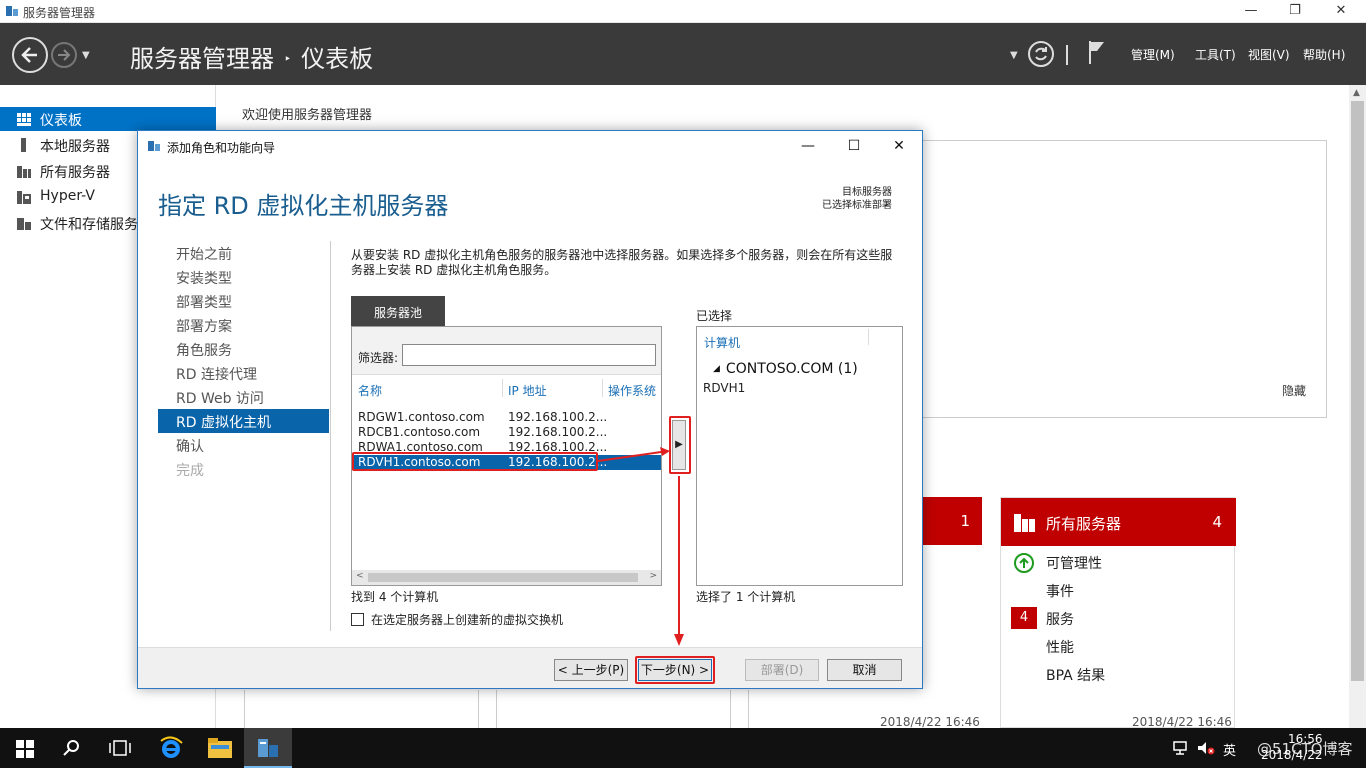 Image resolution: width=1366 pixels, height=768 pixels. I want to click on dialog-close-button: ✕, so click(899, 146).